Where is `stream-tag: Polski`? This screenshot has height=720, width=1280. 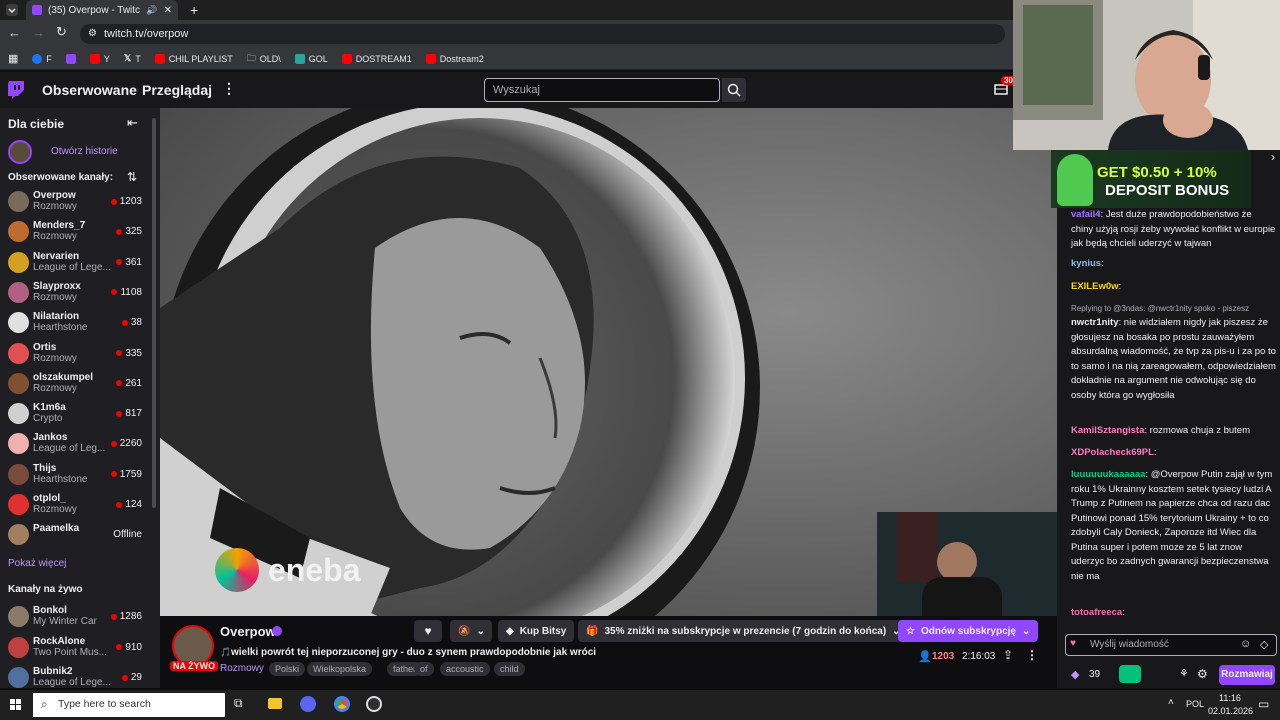
stream-tag: Polski is located at coordinates (287, 669).